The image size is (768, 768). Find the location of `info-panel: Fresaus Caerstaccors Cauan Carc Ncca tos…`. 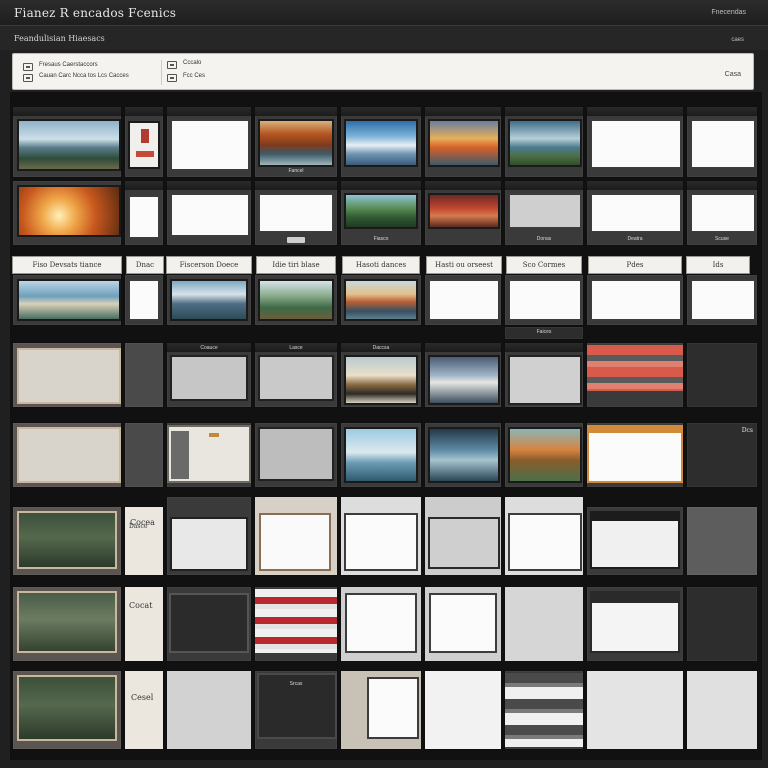

info-panel: Fresaus Caerstaccors Cauan Carc Ncca tos… is located at coordinates (383, 71).